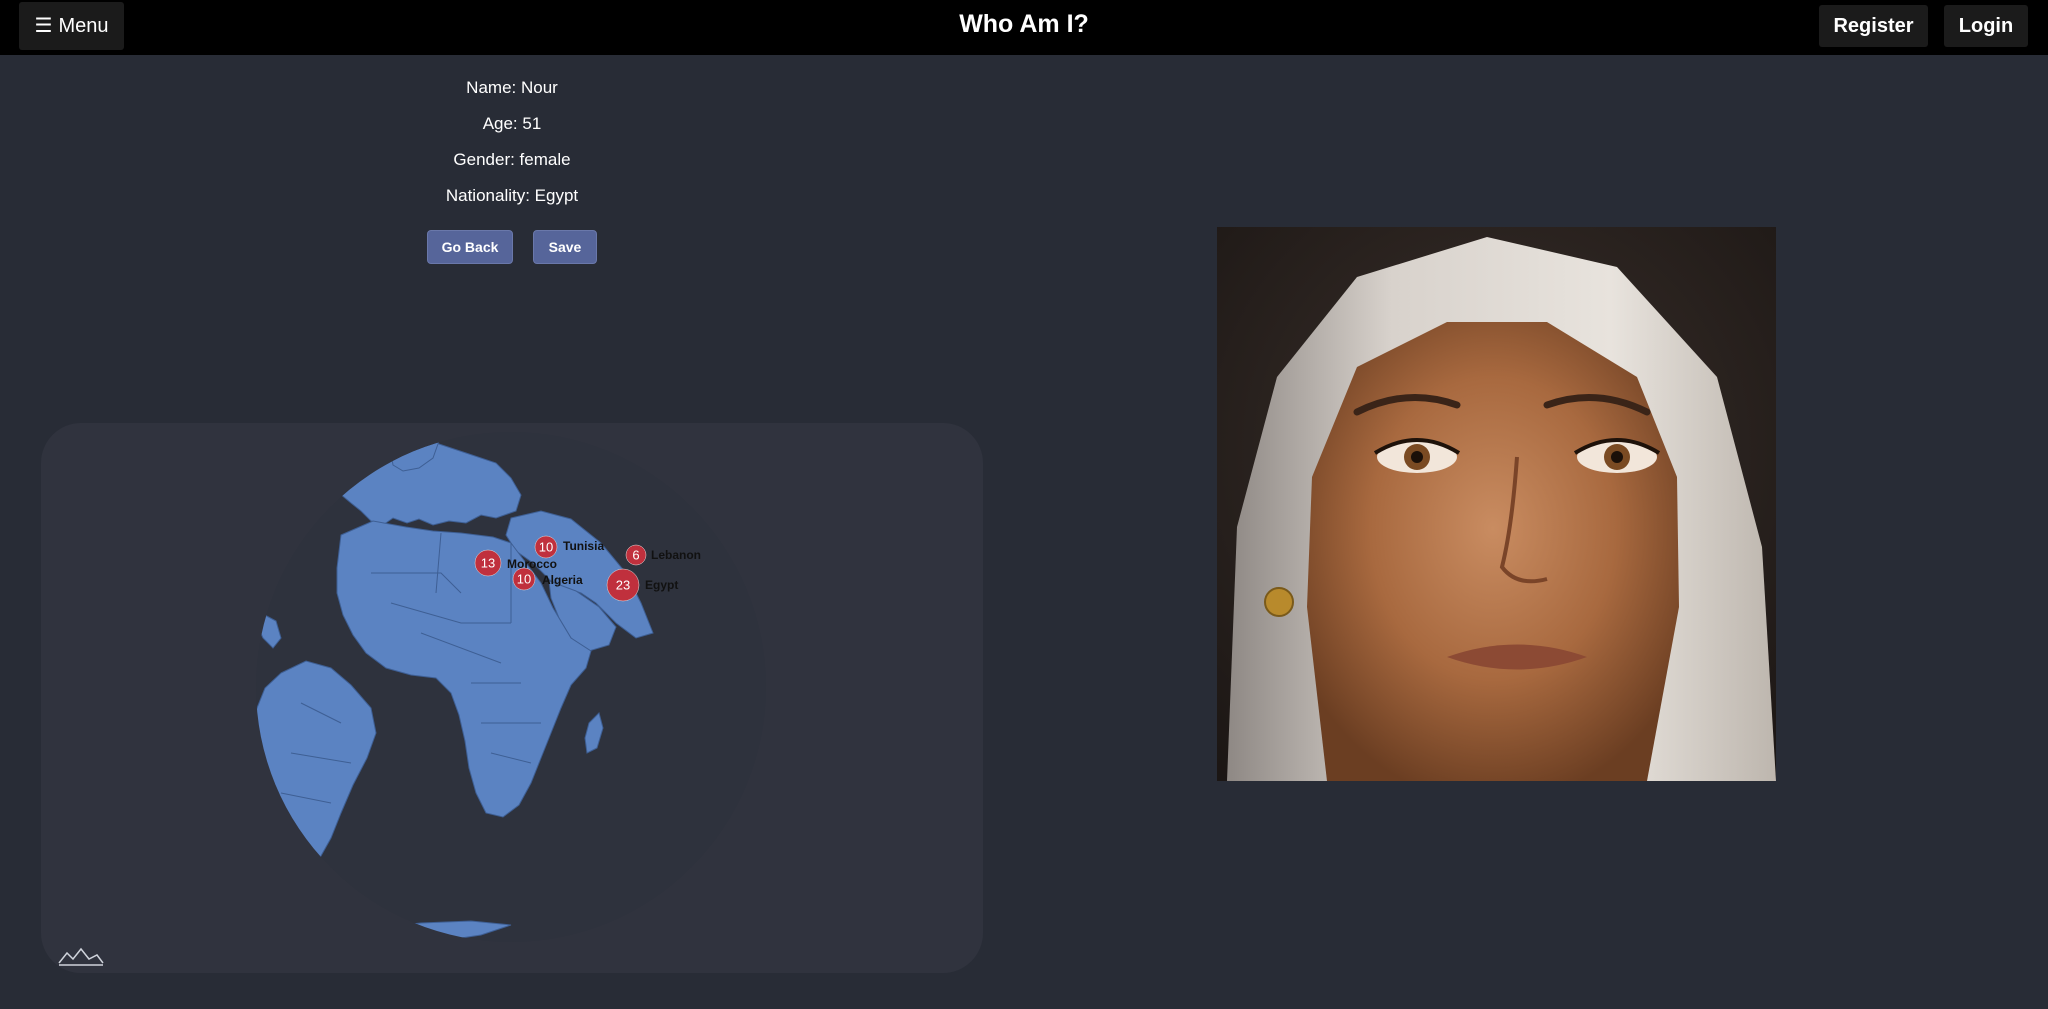 This screenshot has width=2048, height=1009. I want to click on profile-actions: Go Back Save, so click(512, 247).